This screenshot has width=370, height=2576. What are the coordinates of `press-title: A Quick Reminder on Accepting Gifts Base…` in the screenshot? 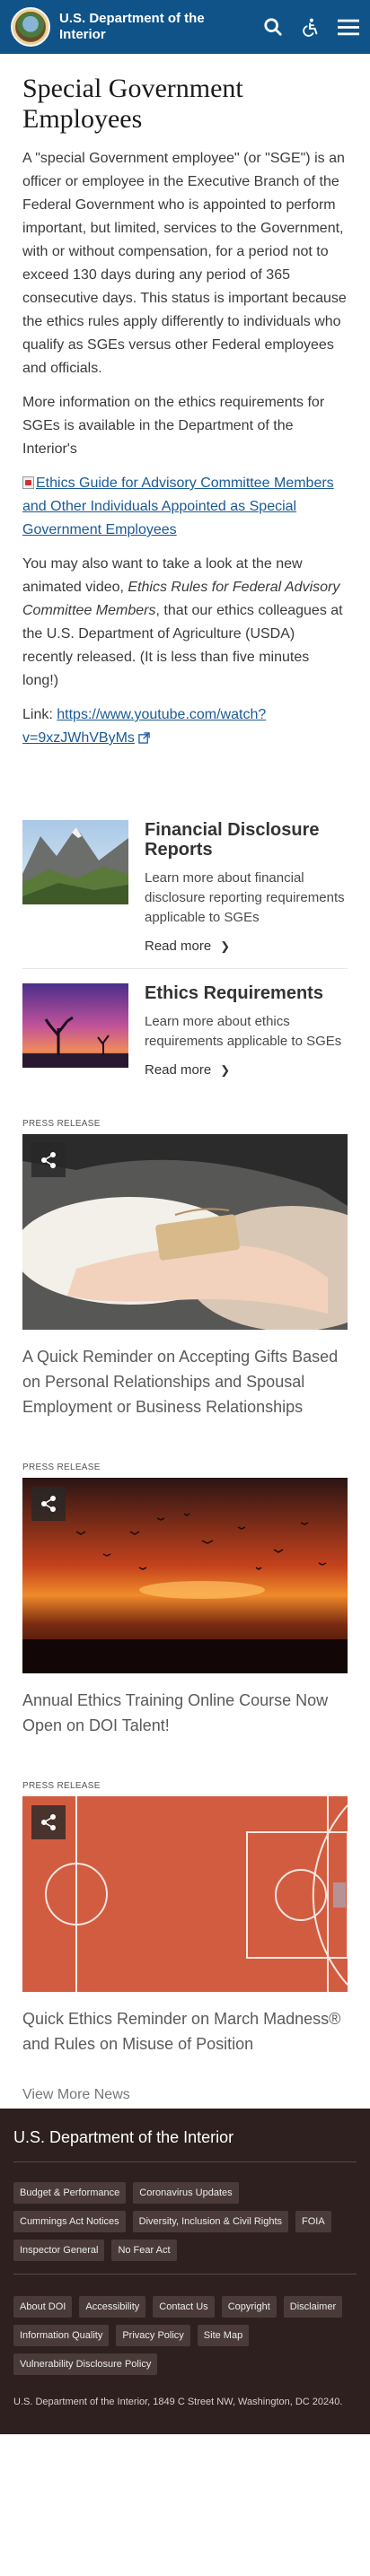 It's located at (185, 1382).